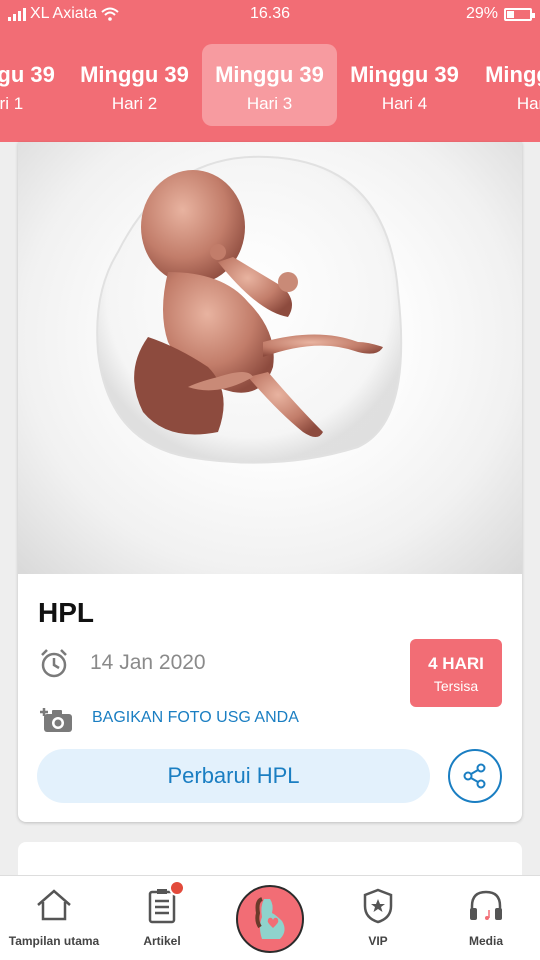  I want to click on share-usg-link: BAGIKAN FOTO USG ANDA, so click(195, 718).